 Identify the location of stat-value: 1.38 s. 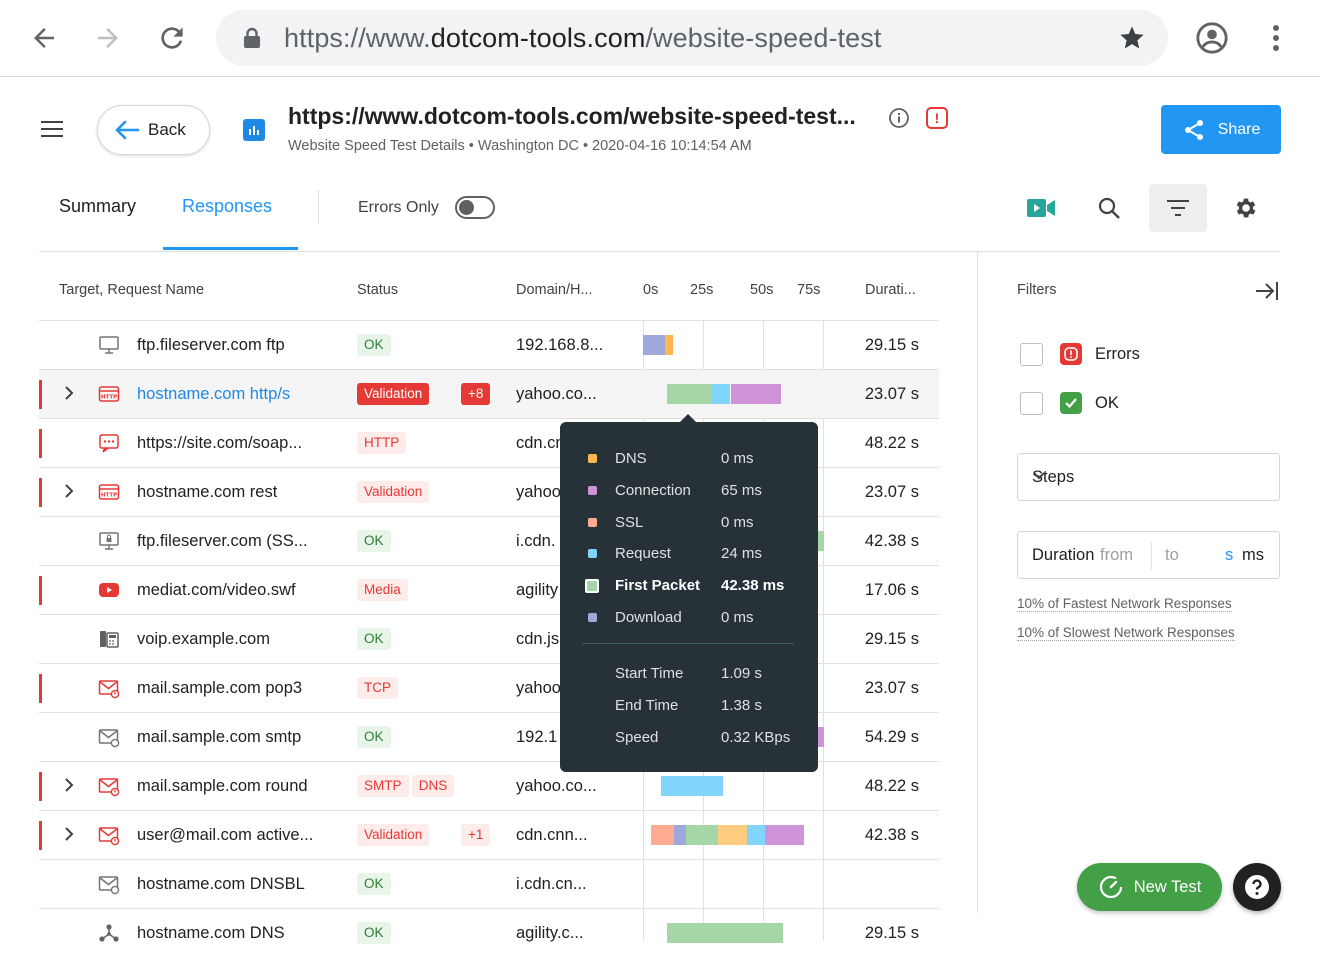
(741, 705).